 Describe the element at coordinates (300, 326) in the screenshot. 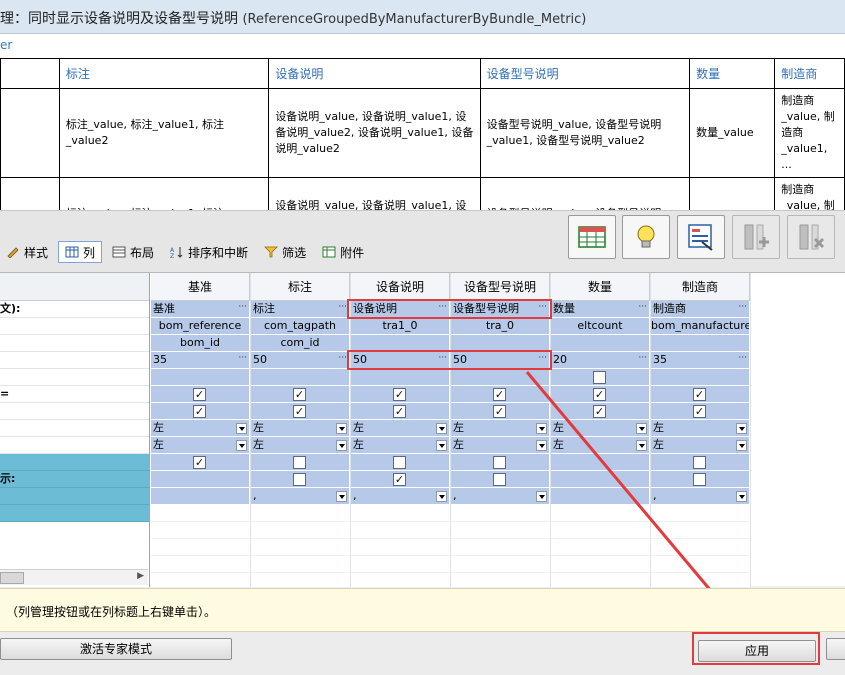

I see `column-property-field: com_tagpath` at that location.